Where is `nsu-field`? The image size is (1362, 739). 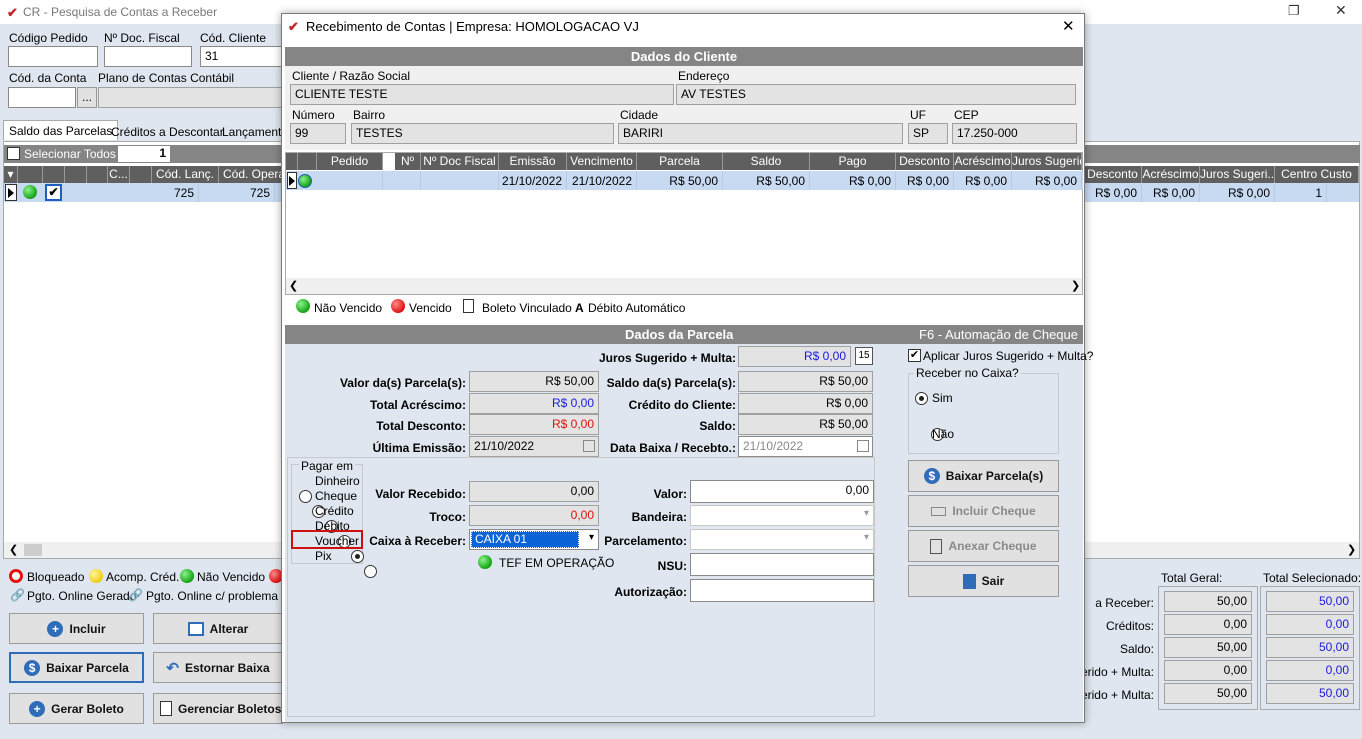
nsu-field is located at coordinates (782, 564).